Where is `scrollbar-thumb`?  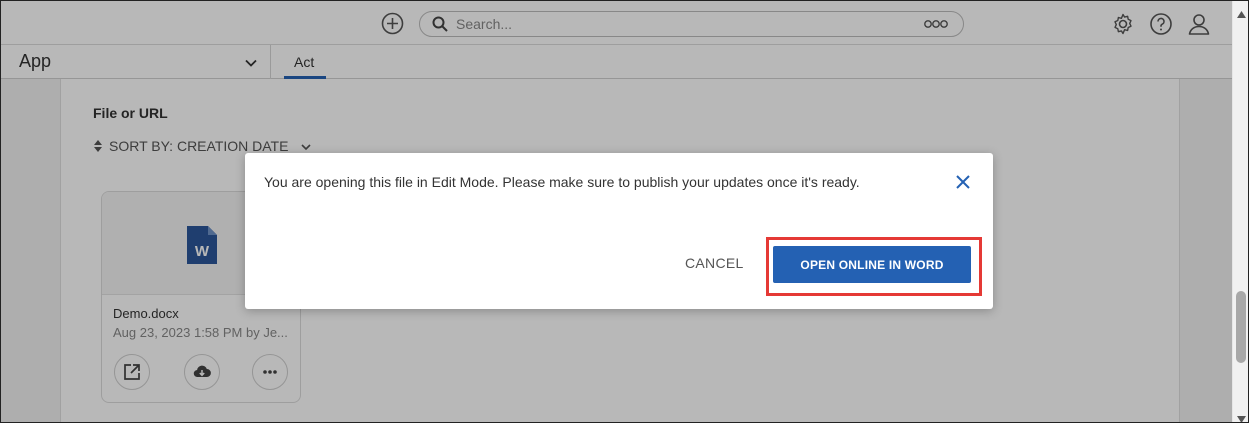 scrollbar-thumb is located at coordinates (1241, 327).